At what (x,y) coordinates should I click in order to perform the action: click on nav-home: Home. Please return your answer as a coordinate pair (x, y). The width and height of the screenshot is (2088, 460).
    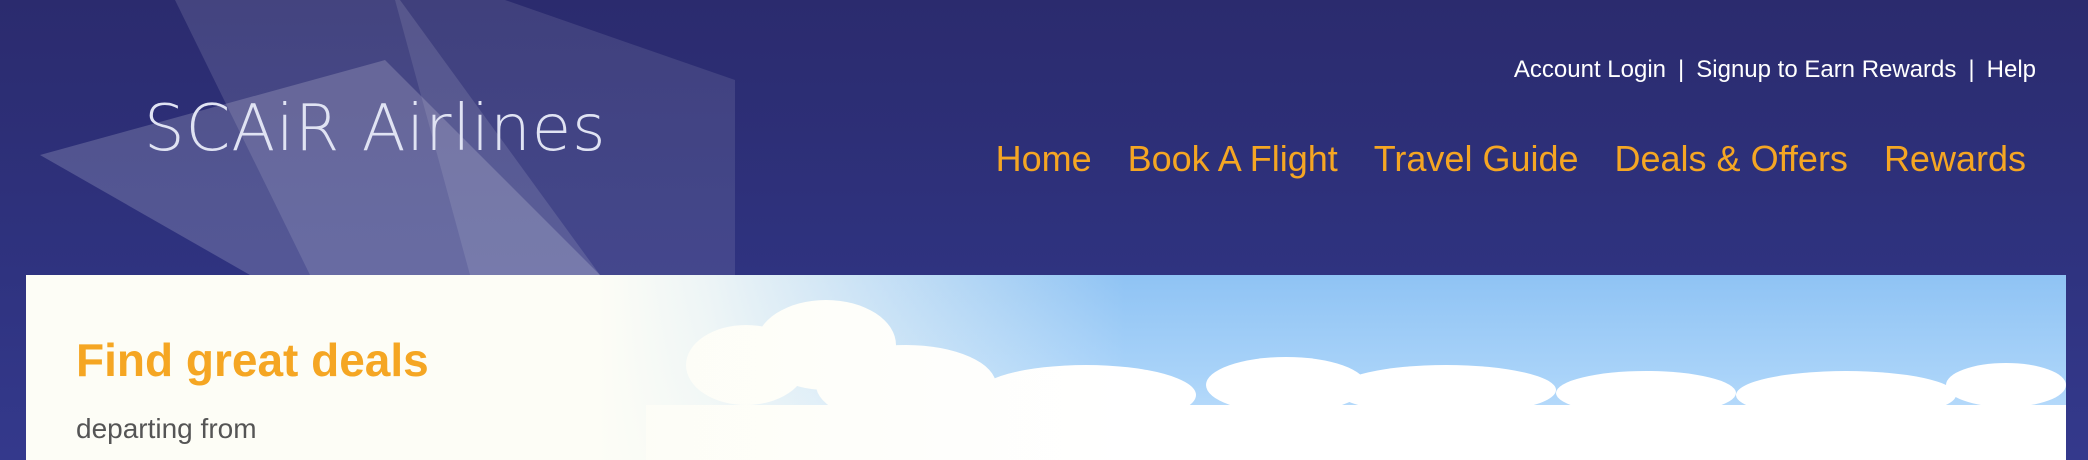
    Looking at the image, I should click on (1044, 159).